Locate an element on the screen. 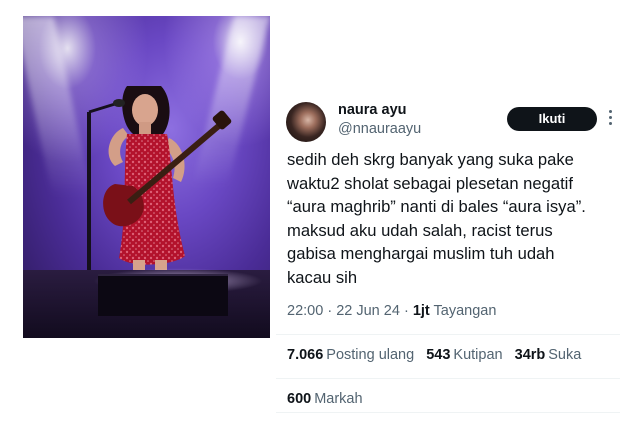 This screenshot has height=427, width=640. reposts-stat: 7.066 Posting ulang is located at coordinates (350, 355).